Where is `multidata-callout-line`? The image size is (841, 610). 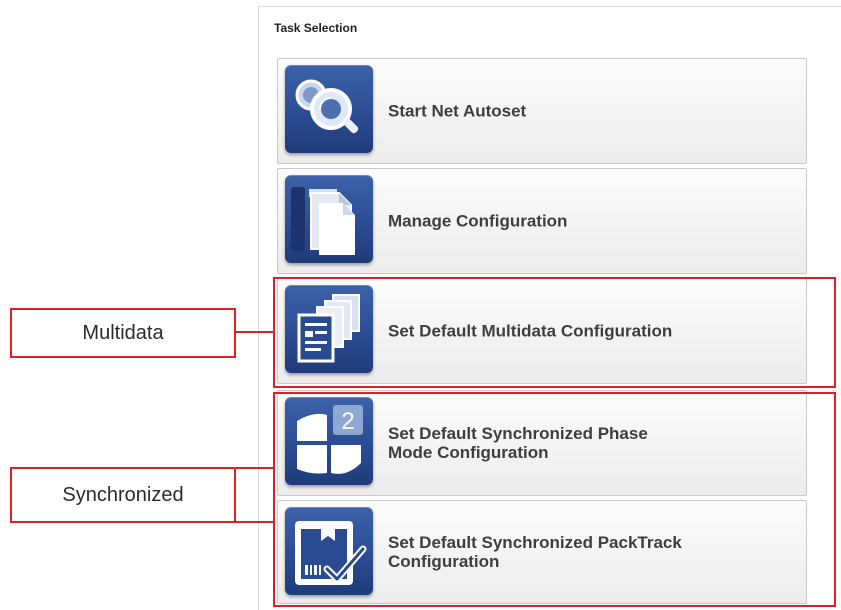
multidata-callout-line is located at coordinates (254, 332).